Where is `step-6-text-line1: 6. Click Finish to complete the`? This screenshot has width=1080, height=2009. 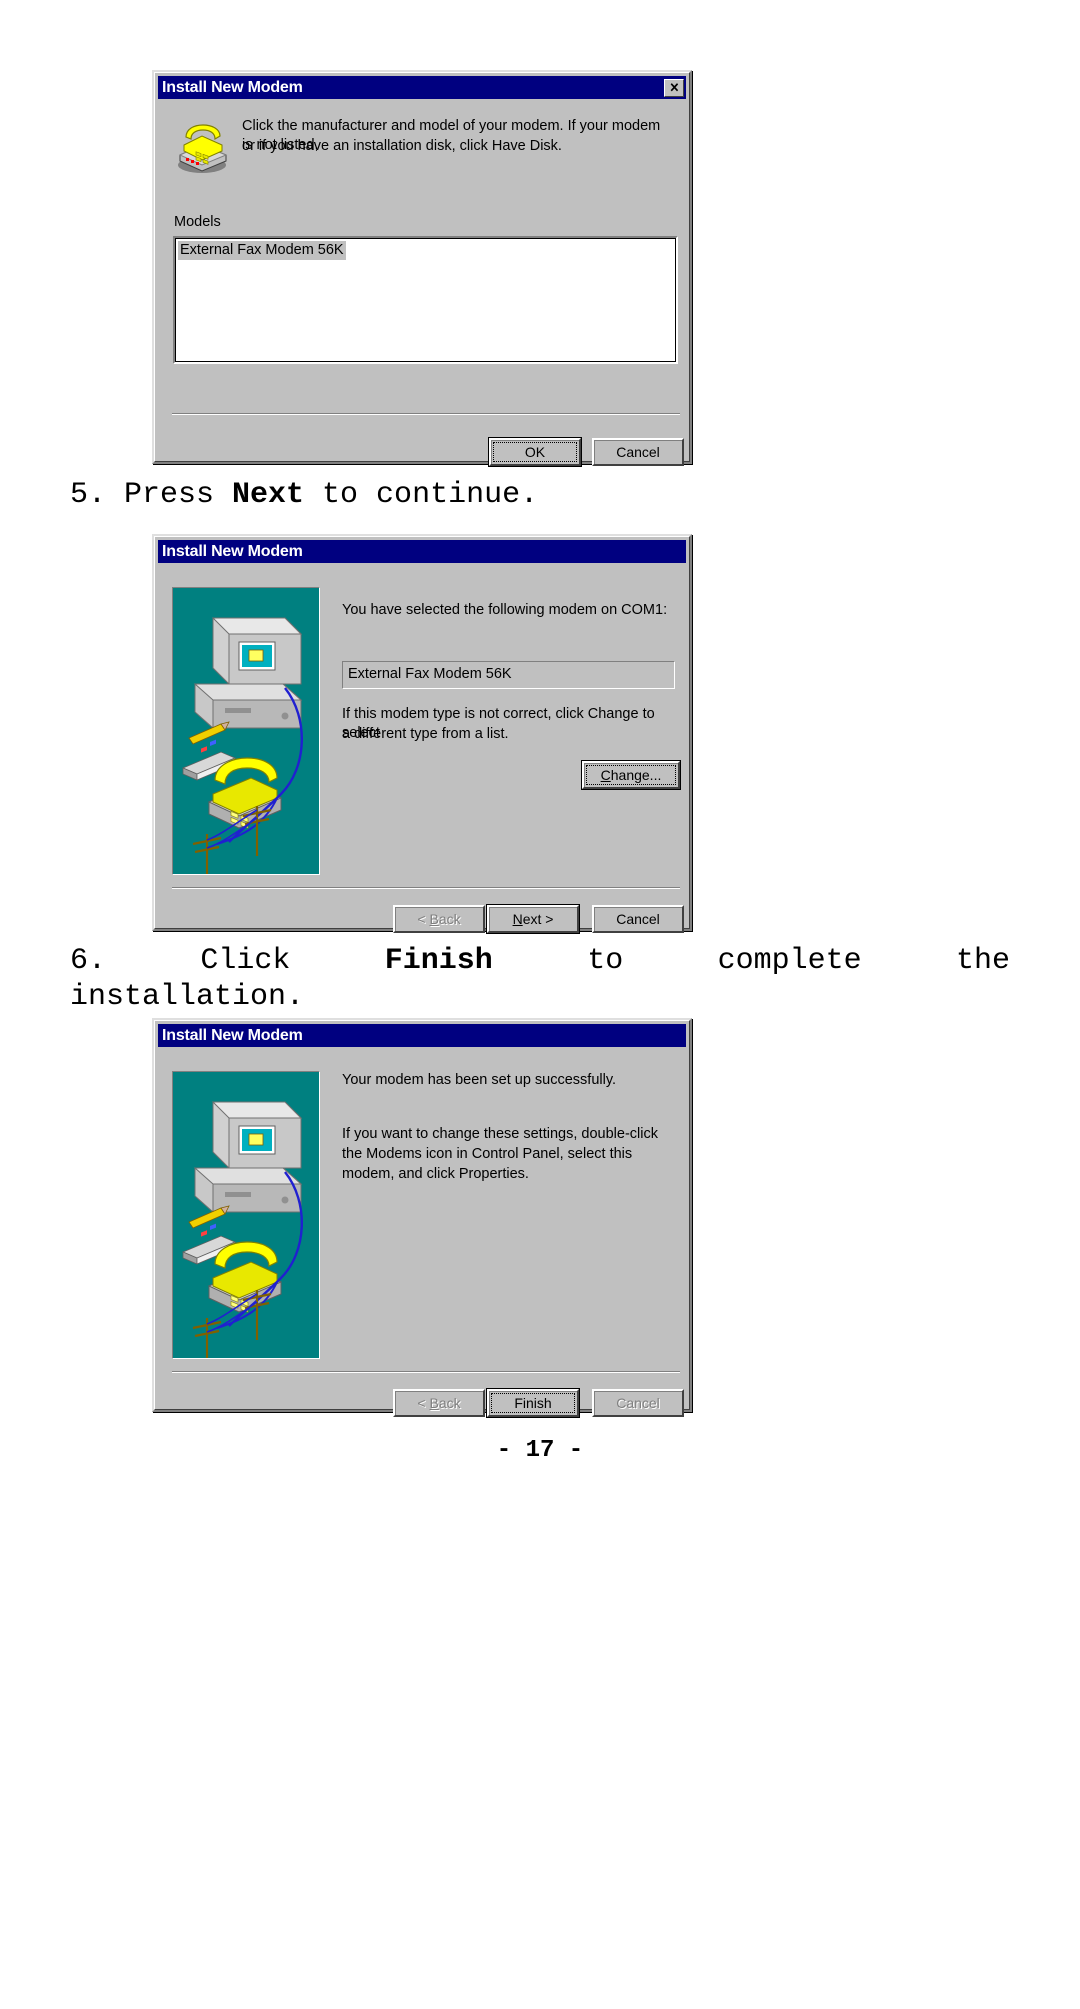
step-6-text-line1: 6. Click Finish to complete the is located at coordinates (540, 961).